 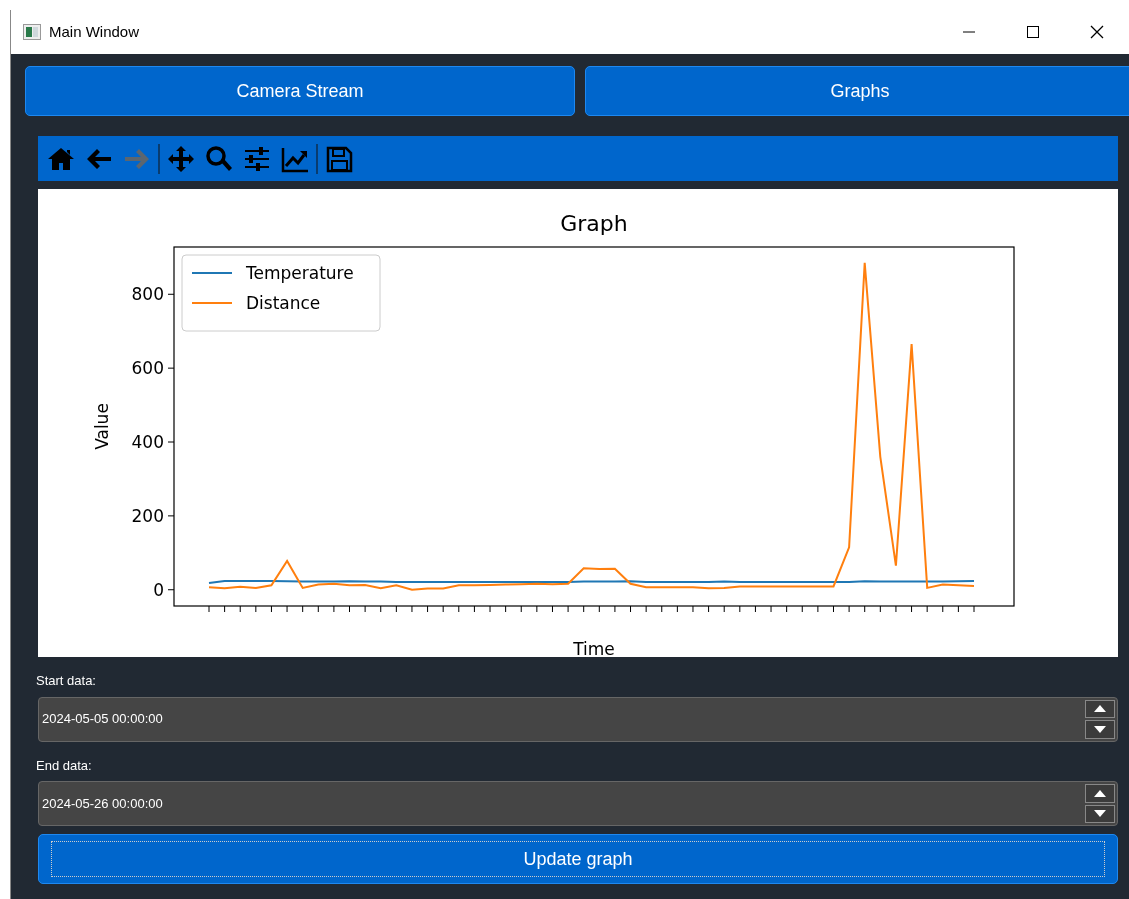 I want to click on date-time-field: 2024-05-26 00:00:00, so click(x=578, y=803).